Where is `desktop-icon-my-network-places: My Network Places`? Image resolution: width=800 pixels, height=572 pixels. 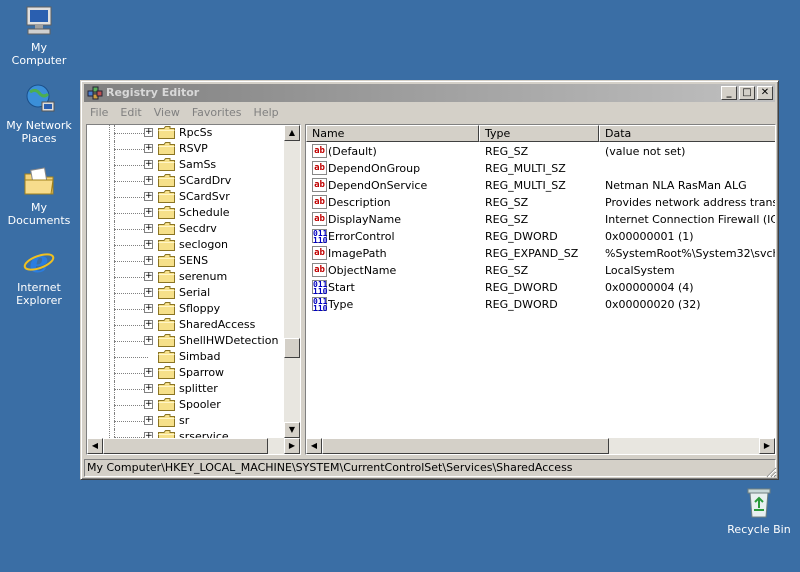
desktop-icon-my-network-places: My Network Places is located at coordinates (39, 113).